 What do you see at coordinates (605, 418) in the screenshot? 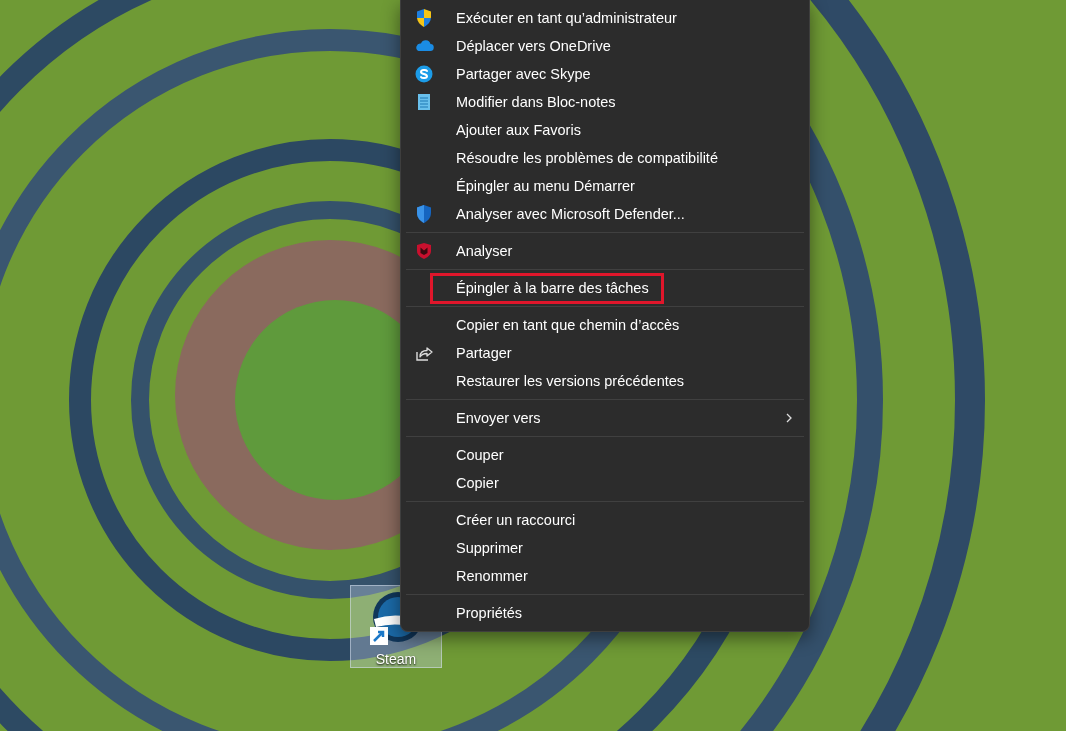
I see `menu-item: Envoyer vers` at bounding box center [605, 418].